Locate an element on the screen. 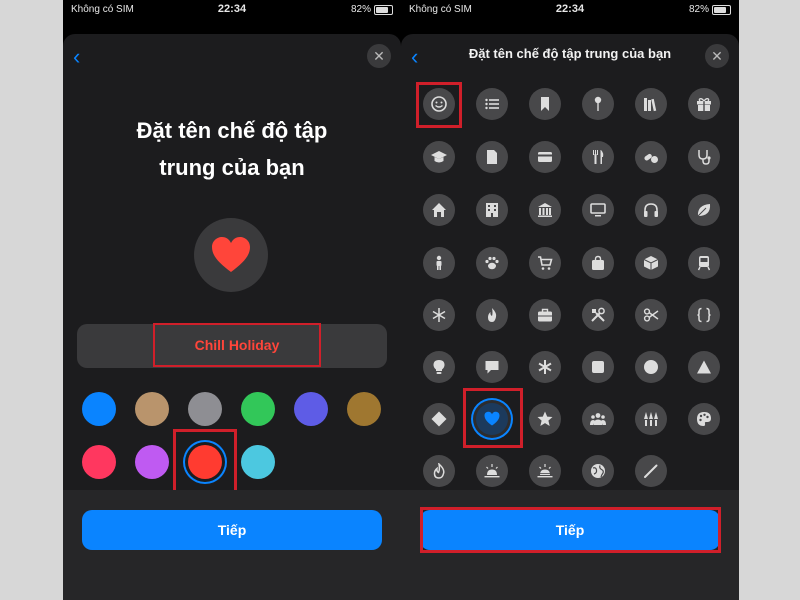 This screenshot has height=600, width=800. selected-icon-highlight is located at coordinates (493, 418).